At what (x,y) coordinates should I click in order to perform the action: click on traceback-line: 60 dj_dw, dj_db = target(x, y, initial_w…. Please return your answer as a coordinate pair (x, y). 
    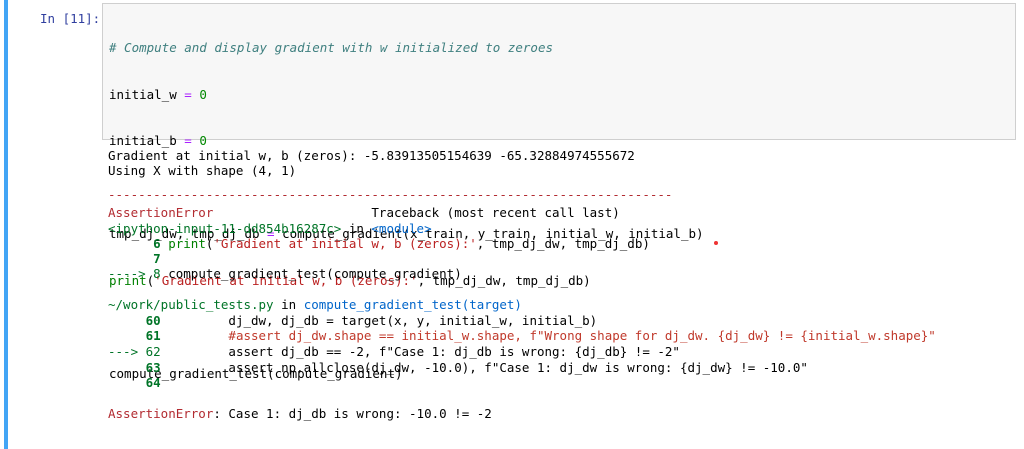
    Looking at the image, I should click on (353, 320).